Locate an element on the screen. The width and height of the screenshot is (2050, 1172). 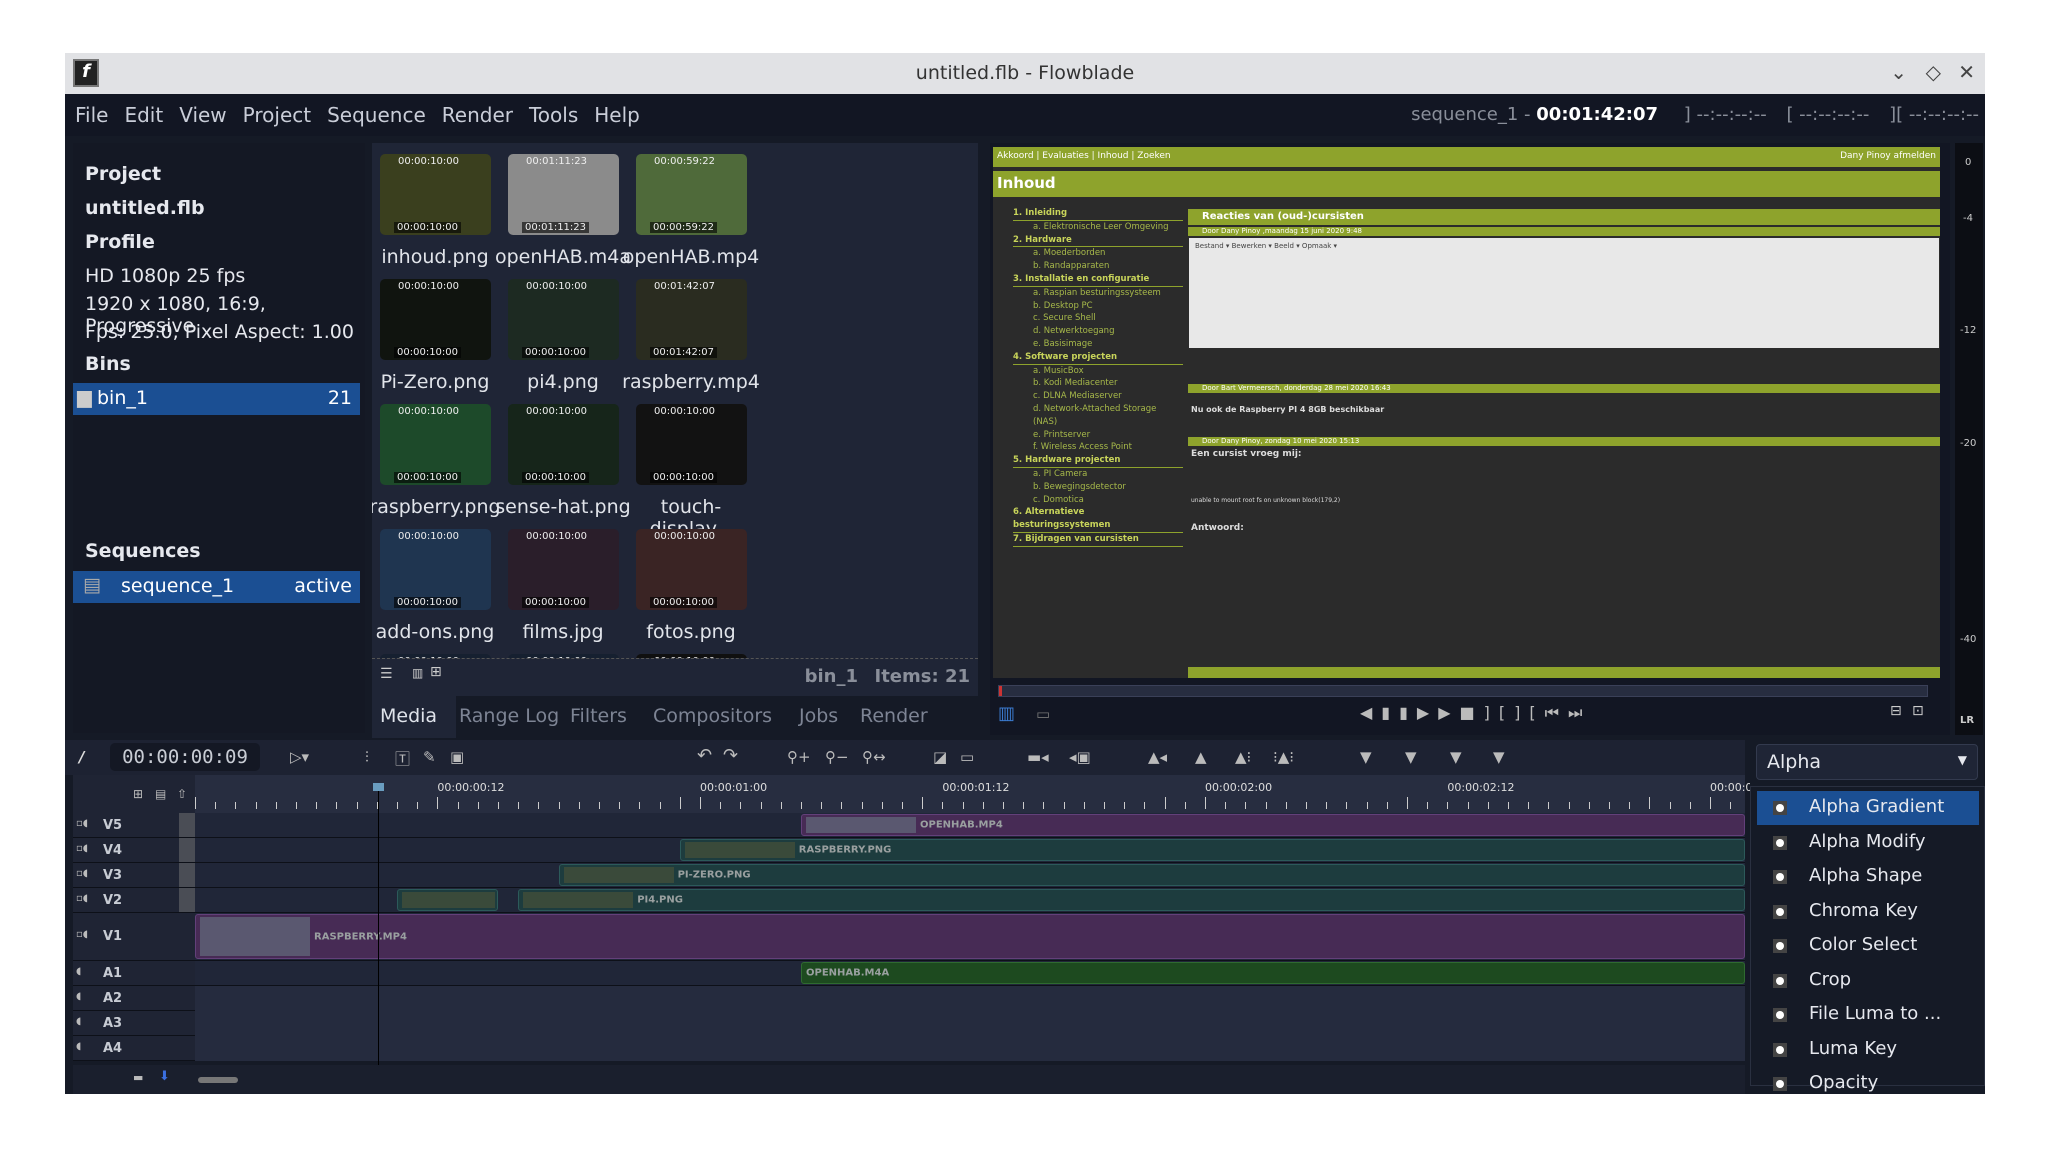
toc-item: b. Randapparaten is located at coordinates (1098, 266).